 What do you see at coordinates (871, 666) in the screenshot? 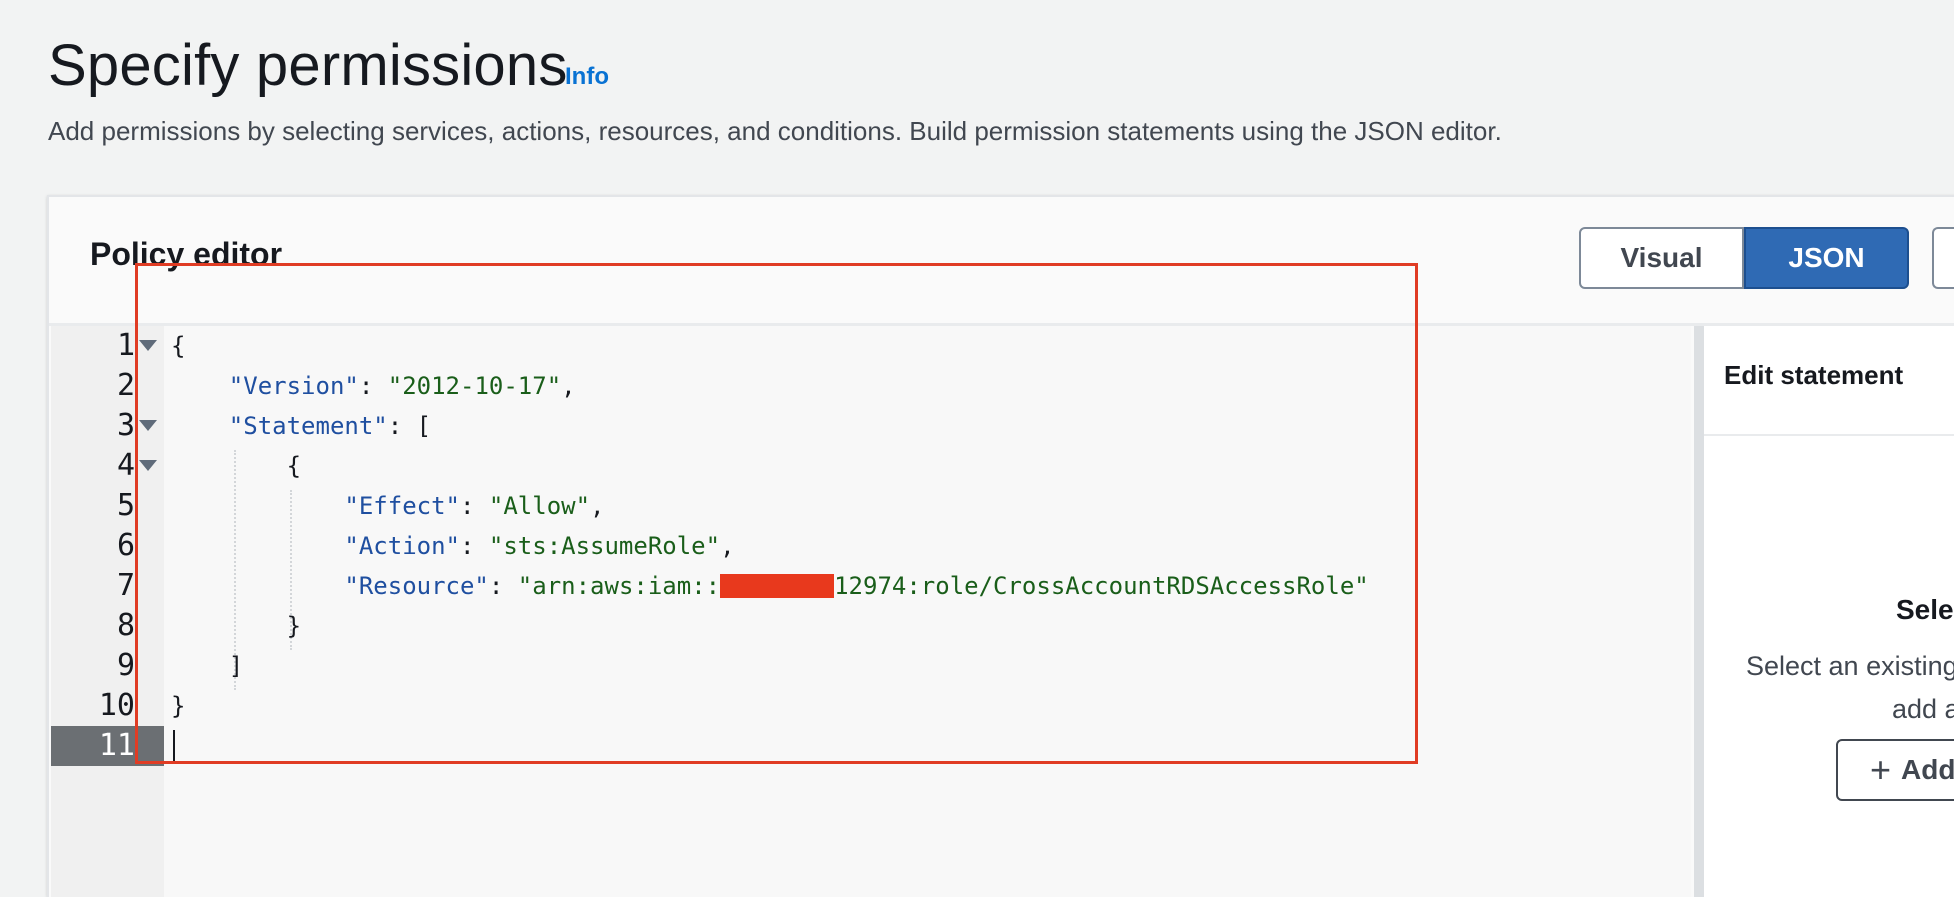
I see `code-line: 9 ]` at bounding box center [871, 666].